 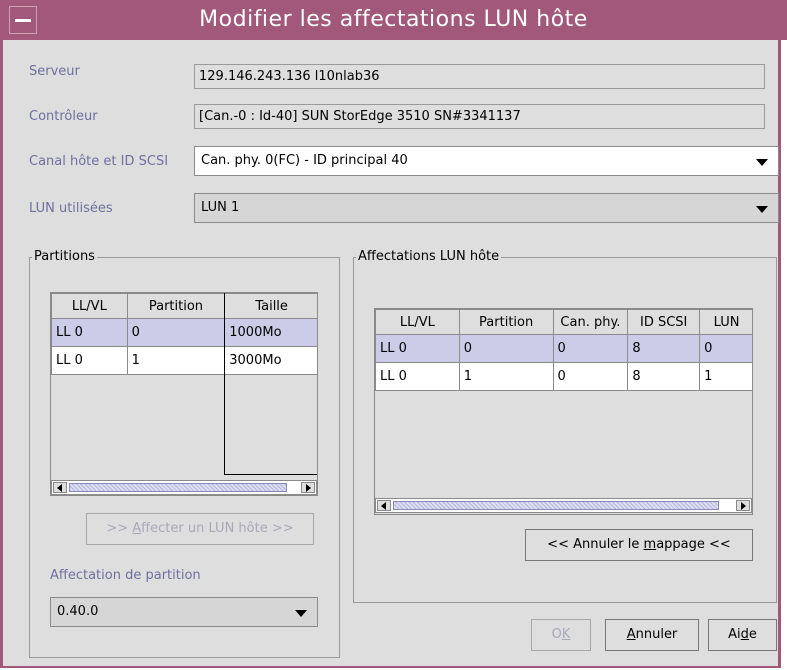 I want to click on title-bar: Modifier les affectations LUN hôte, so click(x=393, y=20).